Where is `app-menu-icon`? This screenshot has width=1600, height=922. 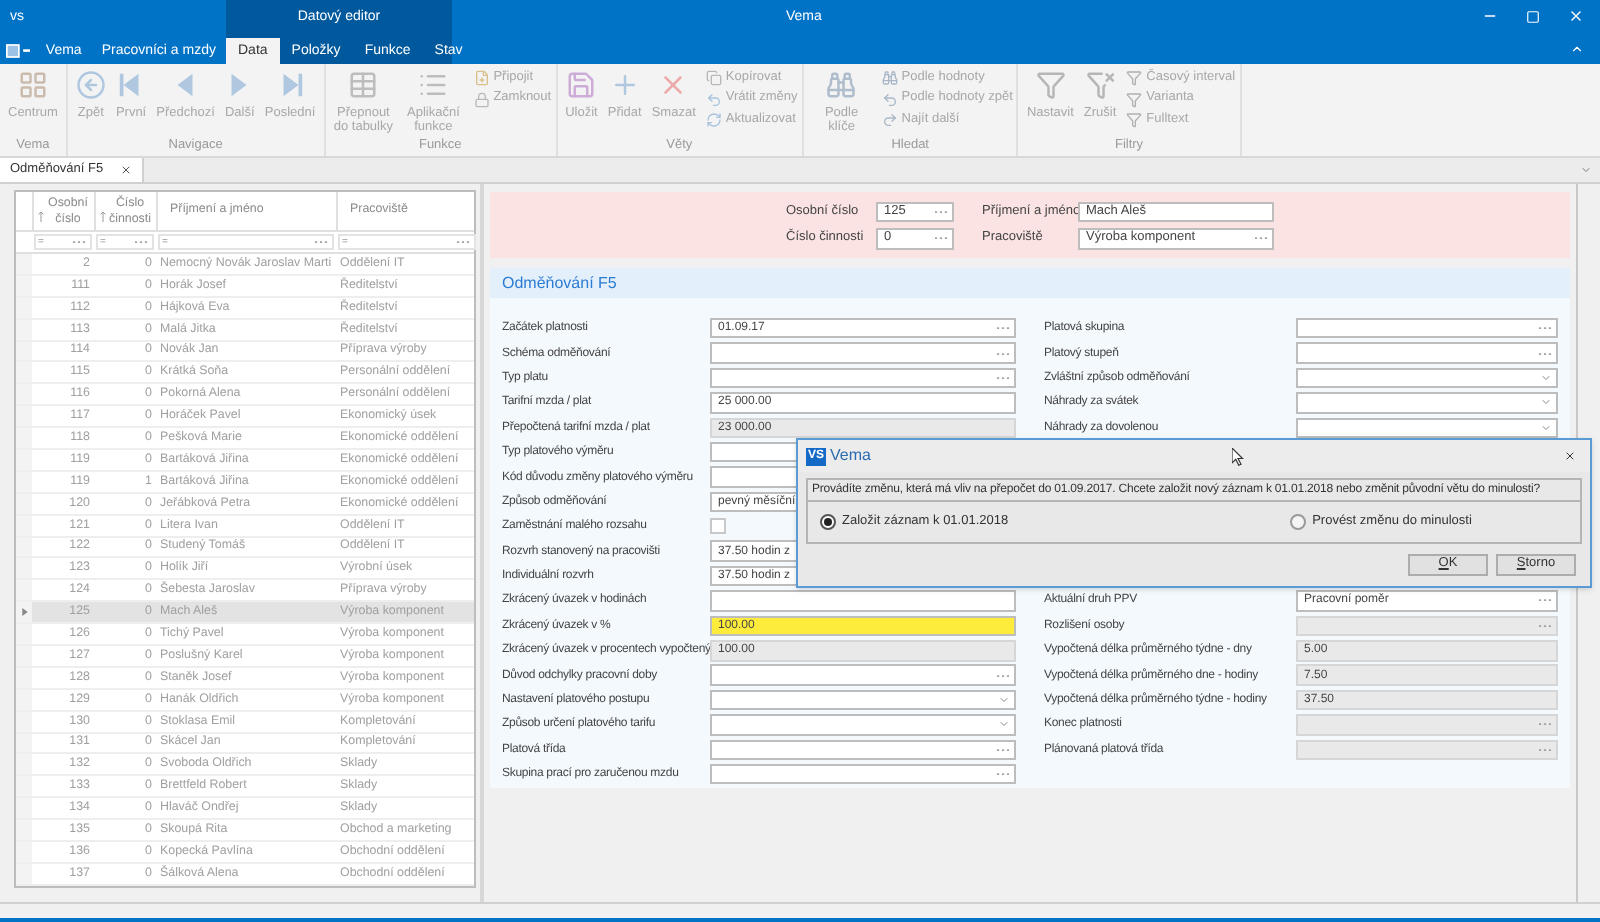 app-menu-icon is located at coordinates (17, 51).